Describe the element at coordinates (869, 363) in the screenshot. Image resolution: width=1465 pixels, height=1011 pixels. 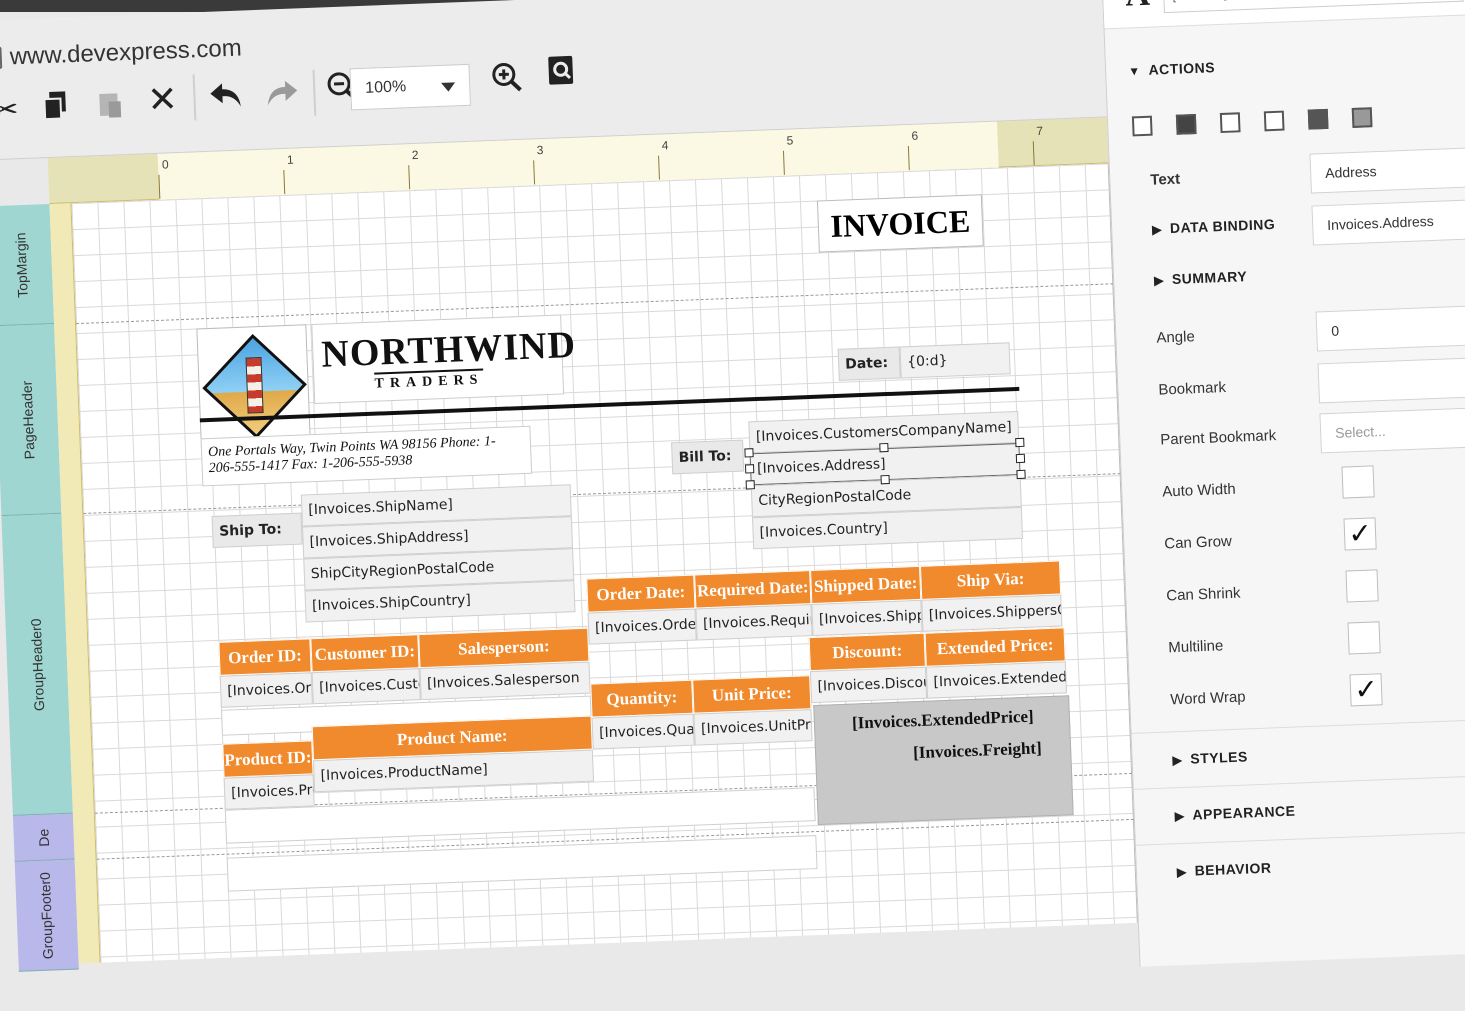
I see `date-label: Date:` at that location.